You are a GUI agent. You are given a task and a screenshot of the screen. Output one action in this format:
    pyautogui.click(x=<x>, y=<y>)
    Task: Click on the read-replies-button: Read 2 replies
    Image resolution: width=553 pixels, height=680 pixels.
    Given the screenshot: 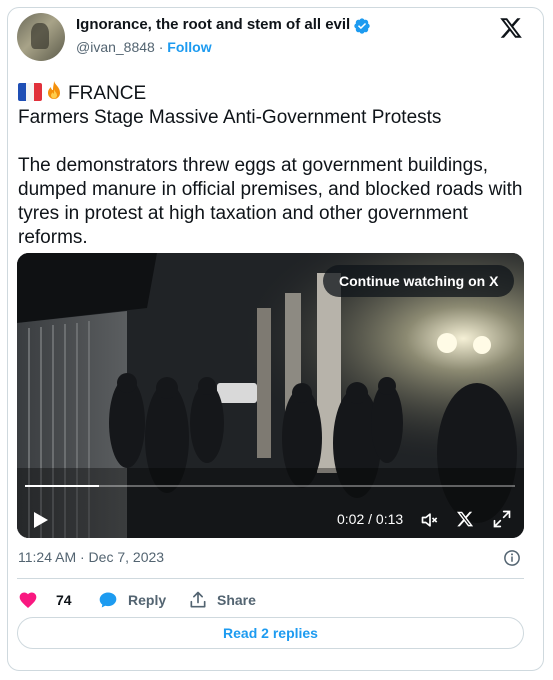 What is the action you would take?
    pyautogui.click(x=270, y=633)
    